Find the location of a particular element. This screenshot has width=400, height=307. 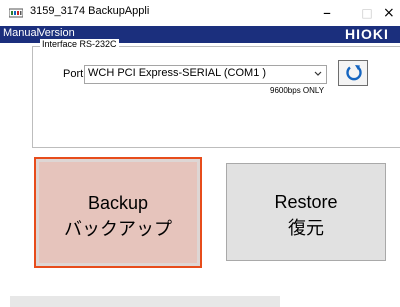

status-bar is located at coordinates (145, 301).